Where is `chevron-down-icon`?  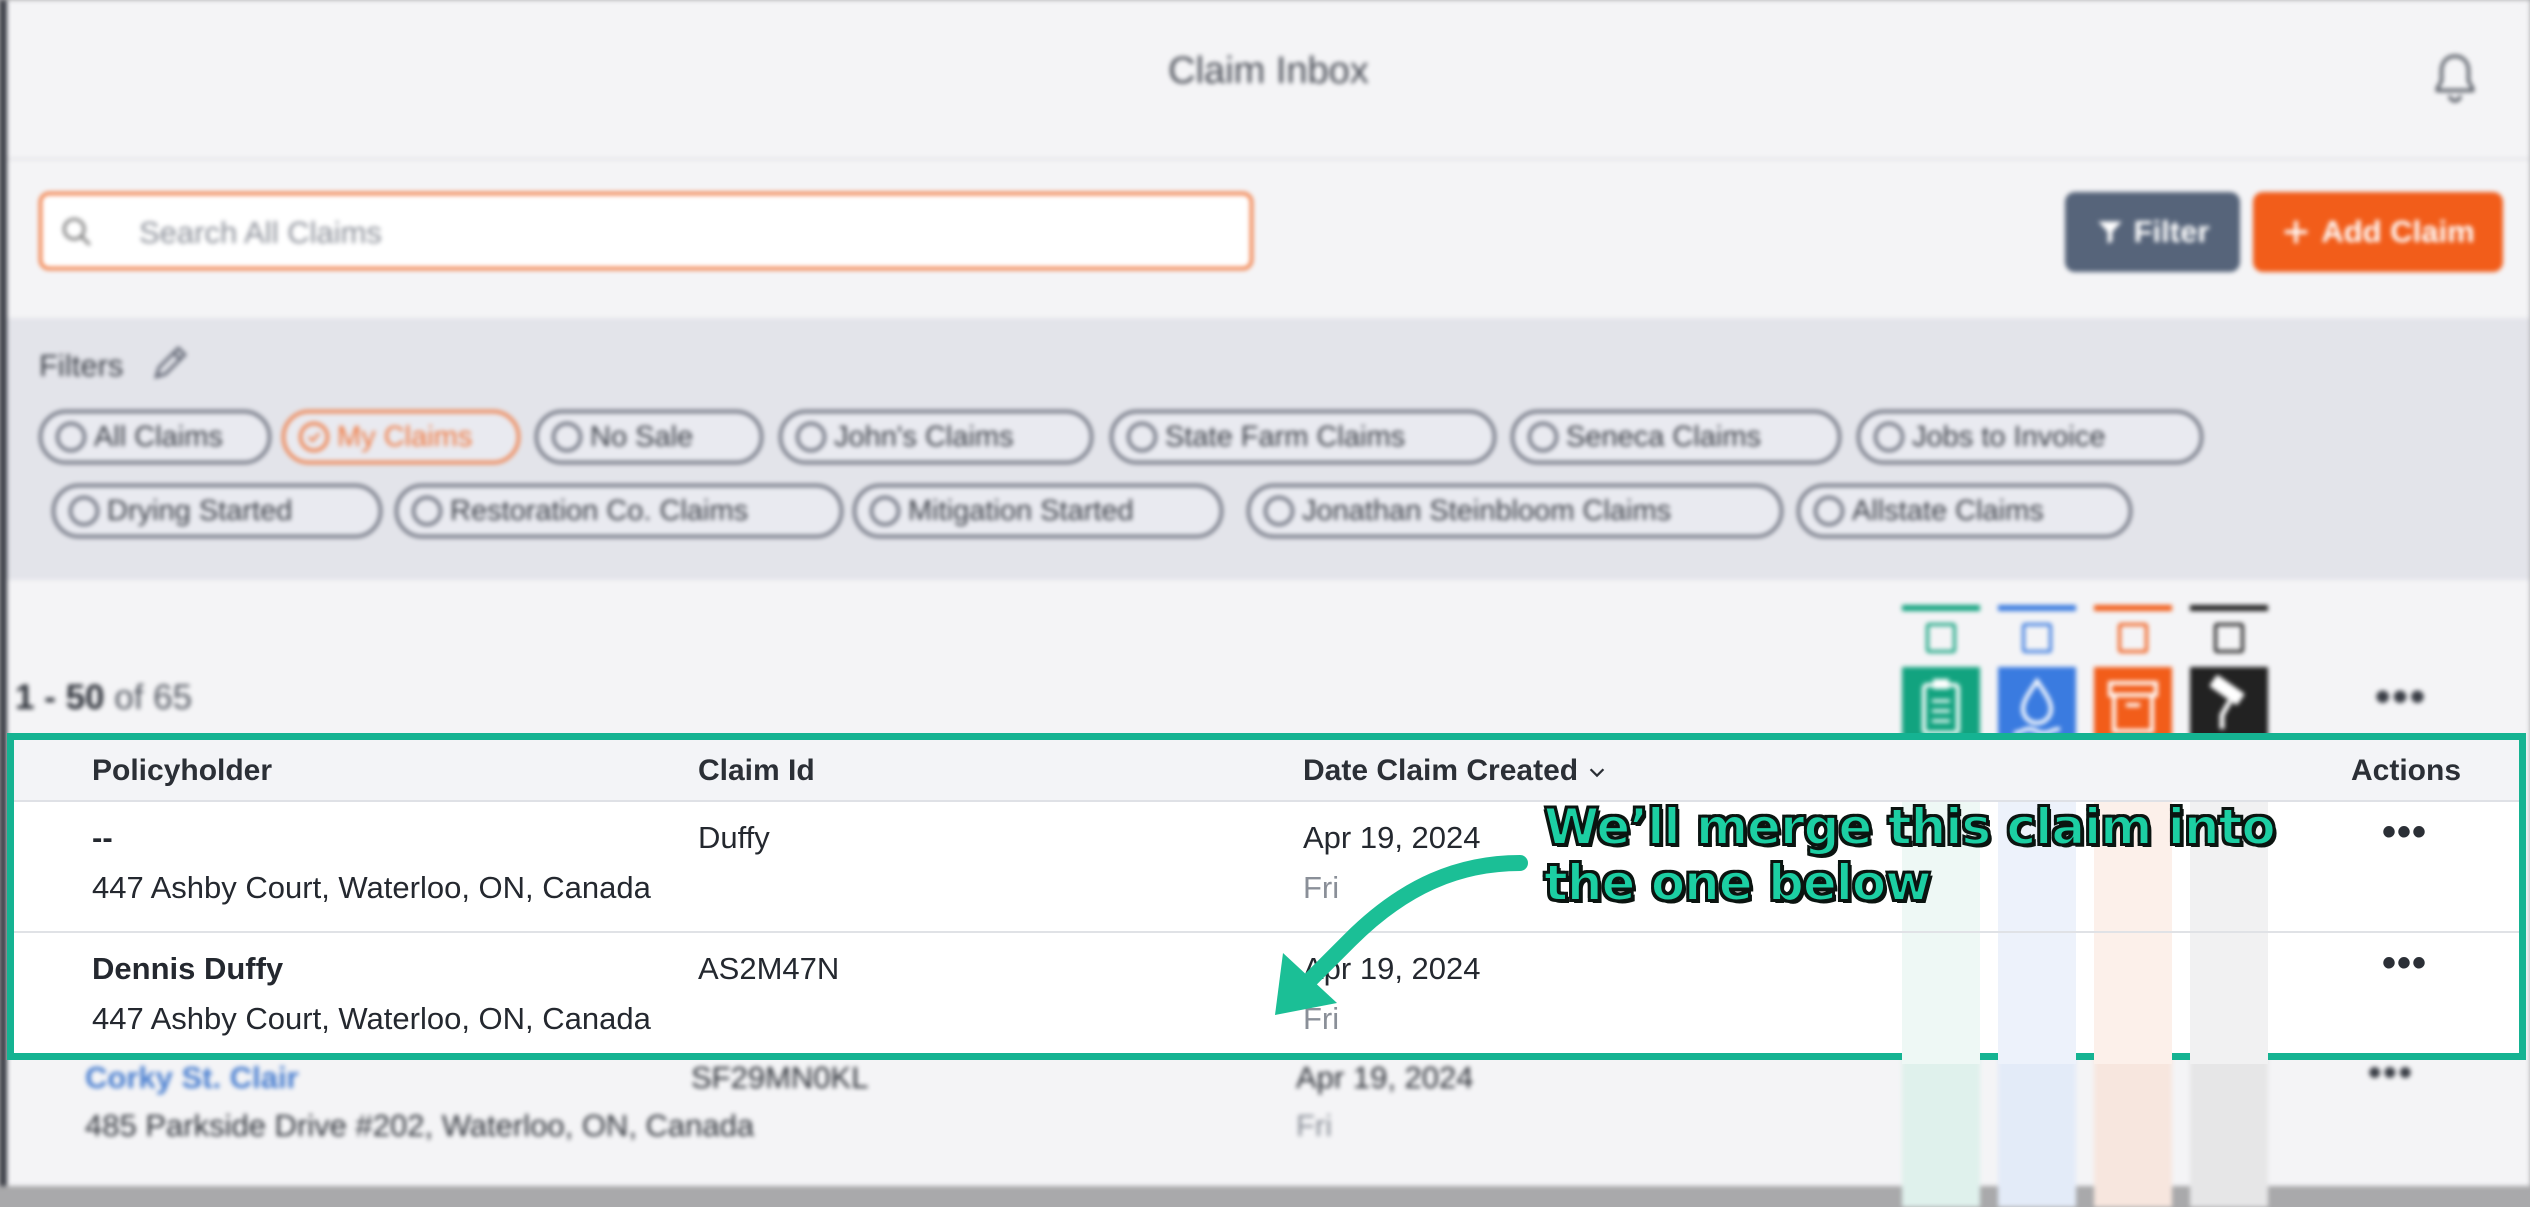
chevron-down-icon is located at coordinates (1597, 773).